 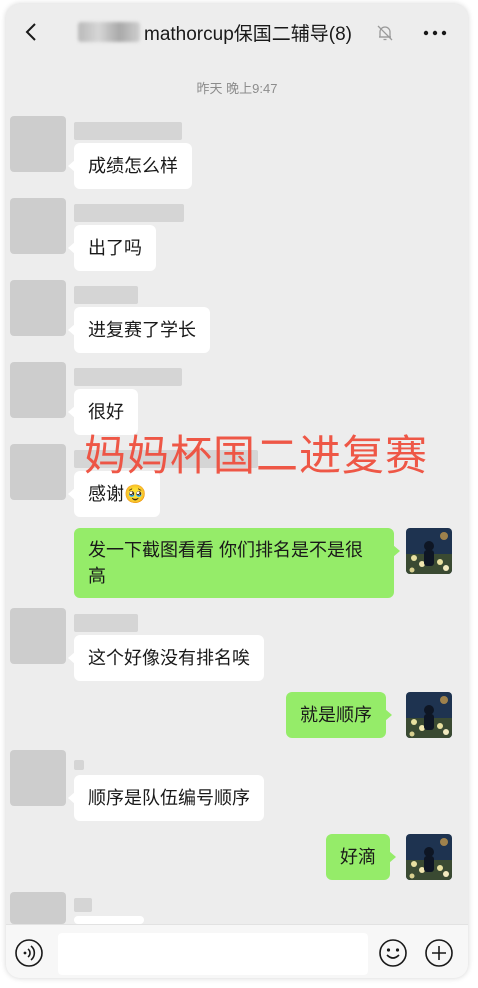 I want to click on message-bubble-partial, so click(x=106, y=930).